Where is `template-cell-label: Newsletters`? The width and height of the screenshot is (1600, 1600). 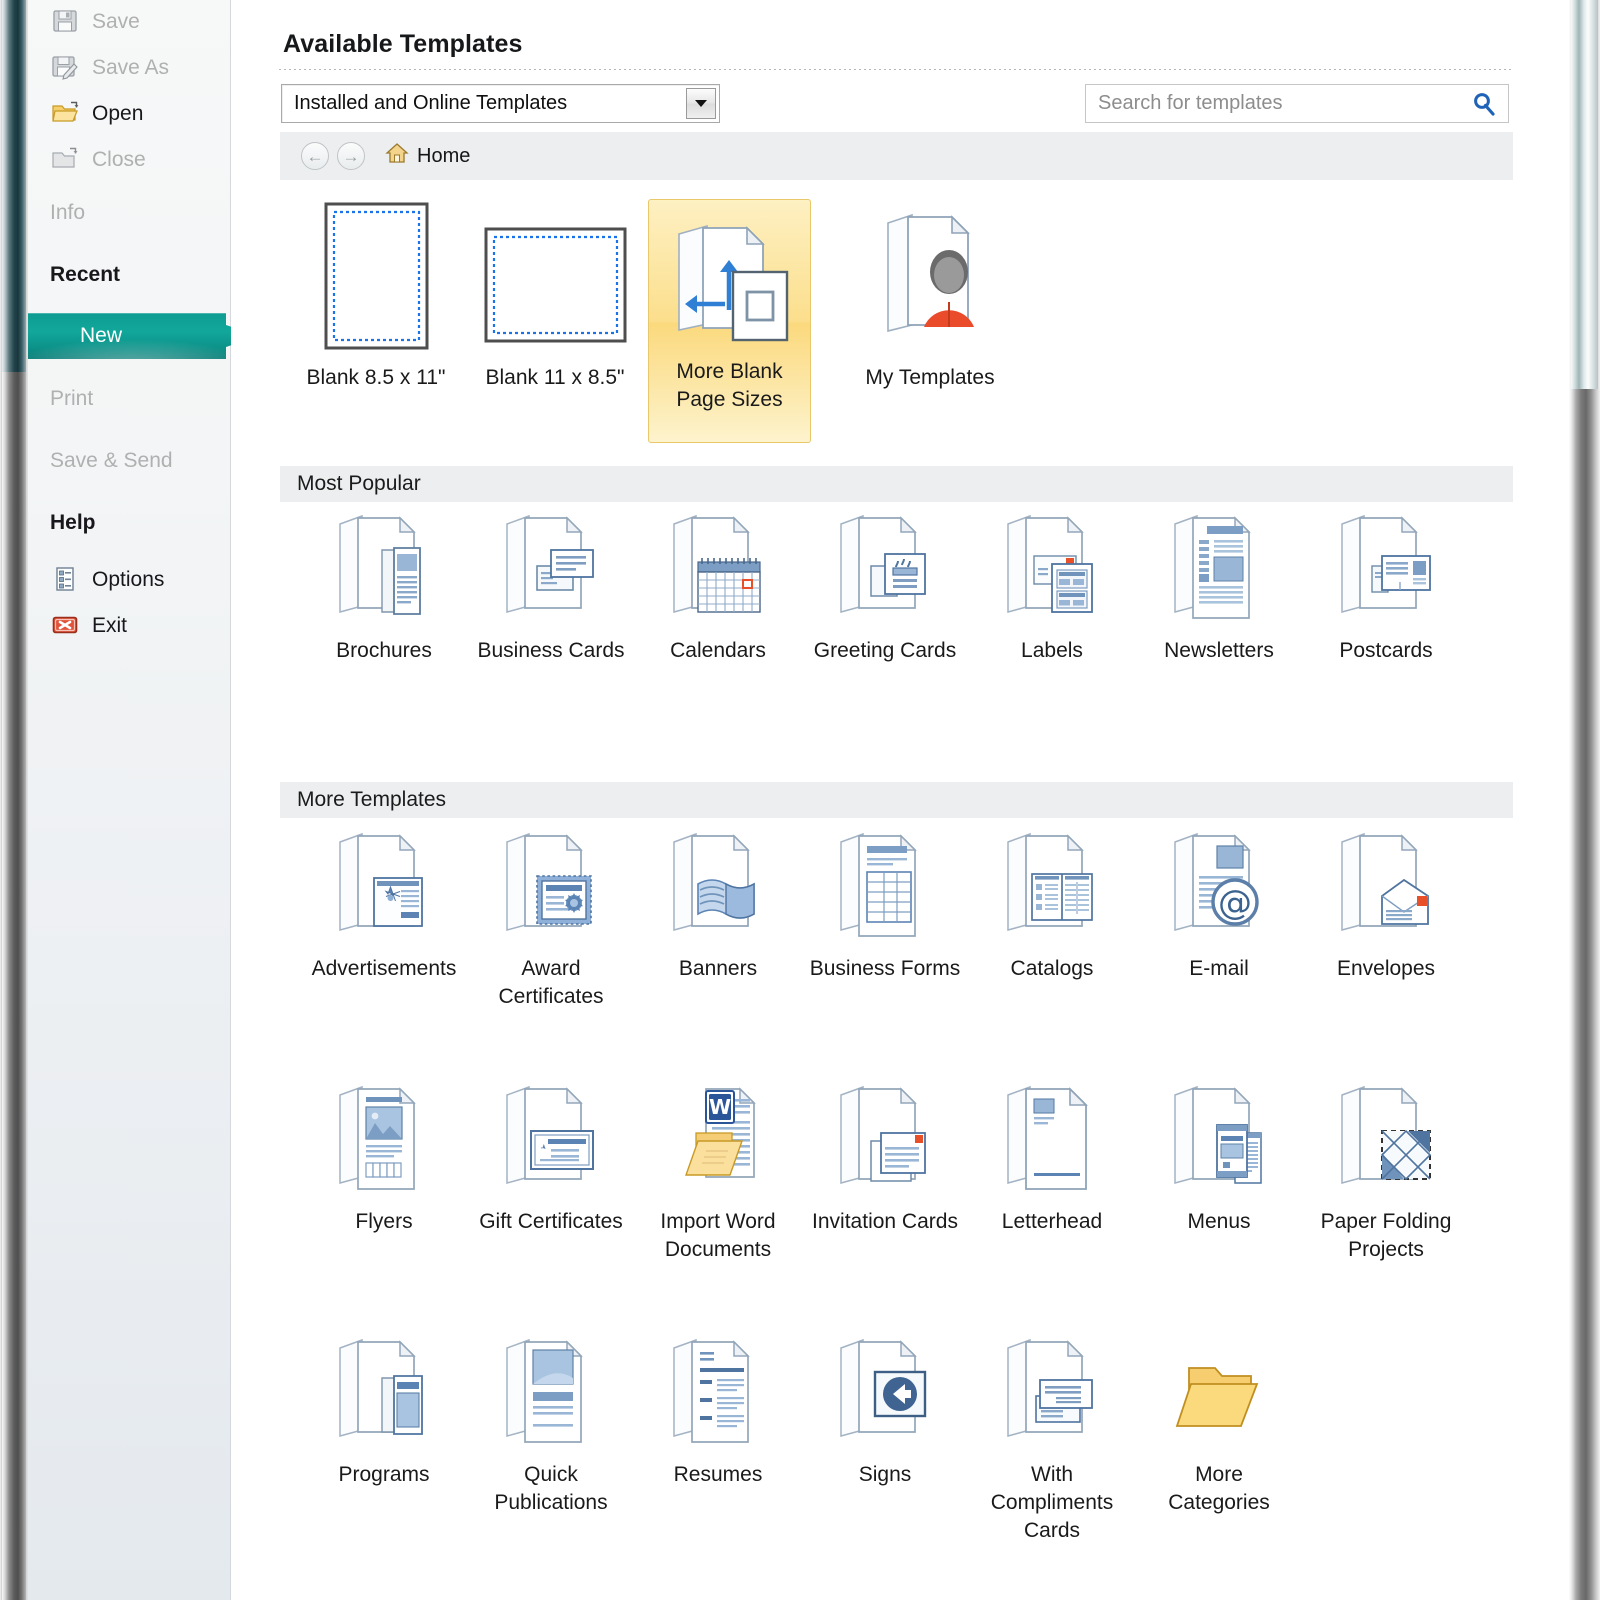
template-cell-label: Newsletters is located at coordinates (1219, 650).